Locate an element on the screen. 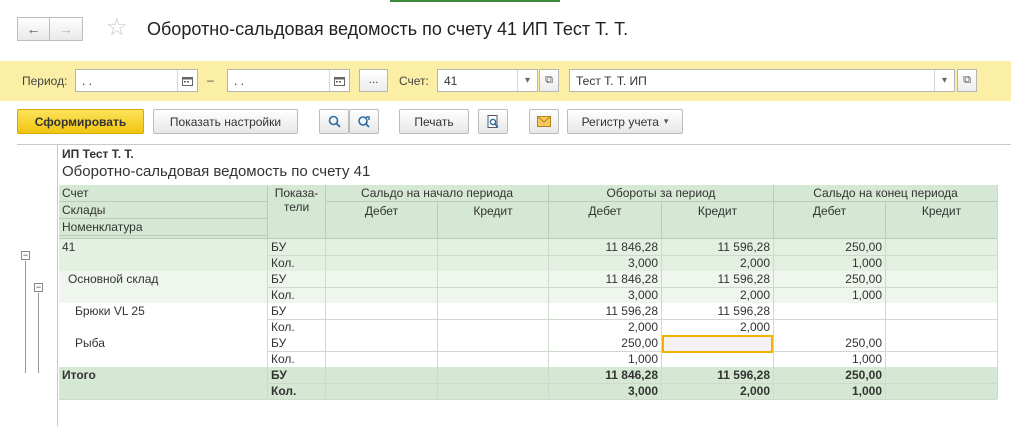 The height and width of the screenshot is (426, 1011). row-name: Брюки VL 25 is located at coordinates (163, 311).